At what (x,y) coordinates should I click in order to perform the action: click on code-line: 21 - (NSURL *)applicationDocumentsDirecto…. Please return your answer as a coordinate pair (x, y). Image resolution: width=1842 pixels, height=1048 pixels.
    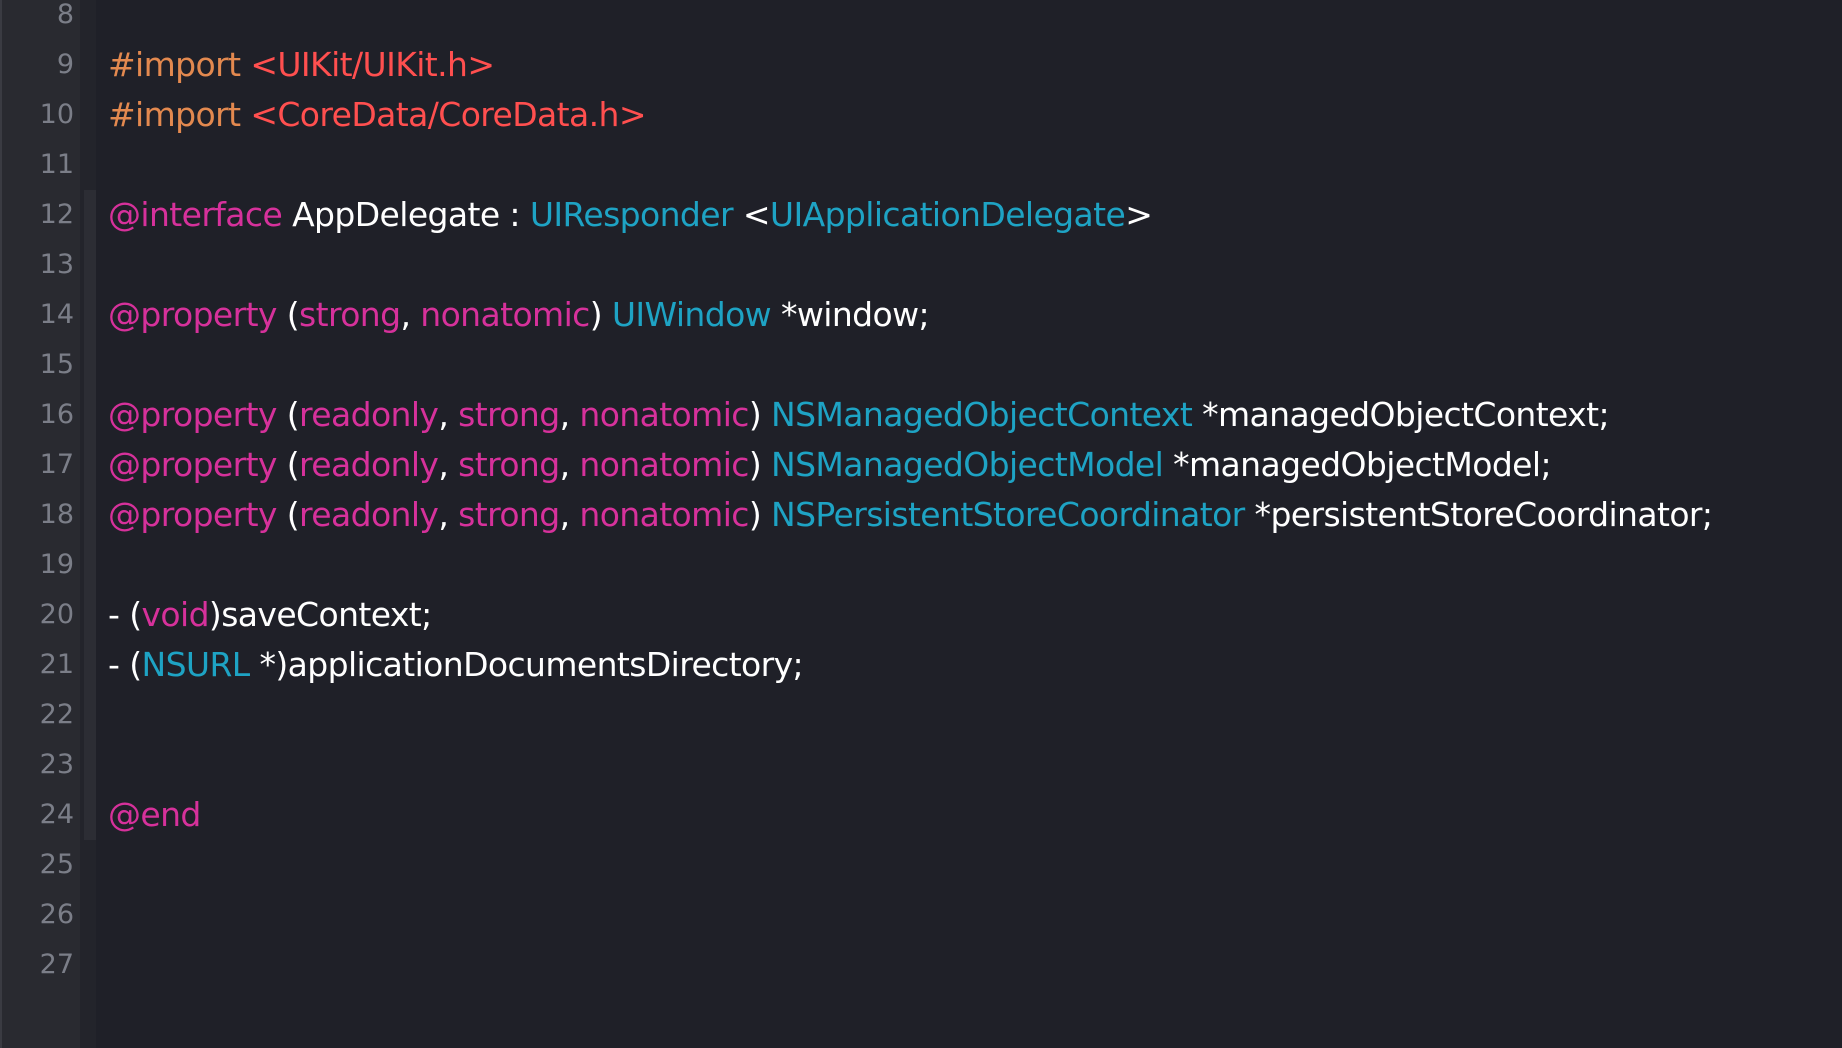
    Looking at the image, I should click on (921, 665).